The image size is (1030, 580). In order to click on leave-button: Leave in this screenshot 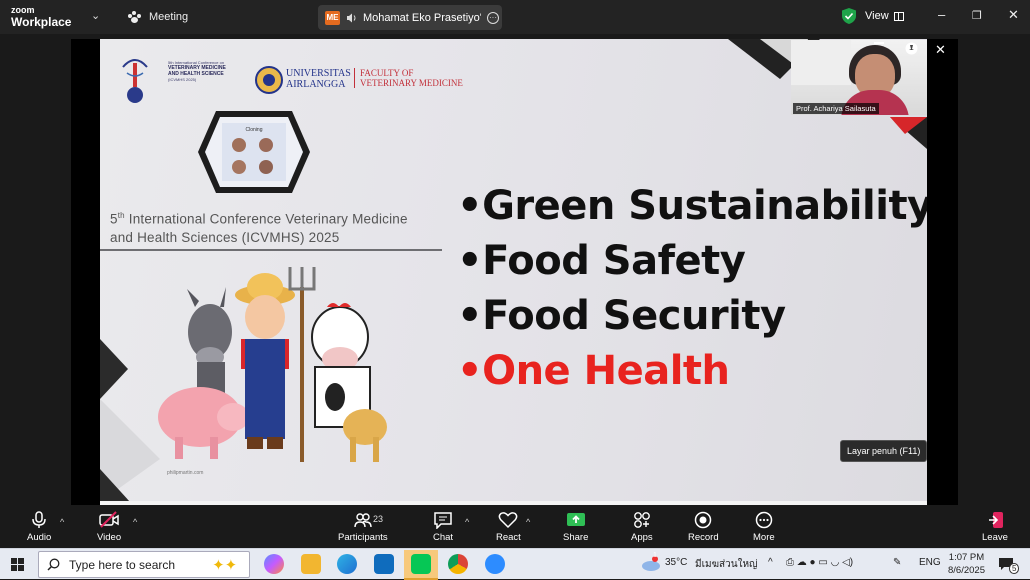, I will do `click(995, 527)`.